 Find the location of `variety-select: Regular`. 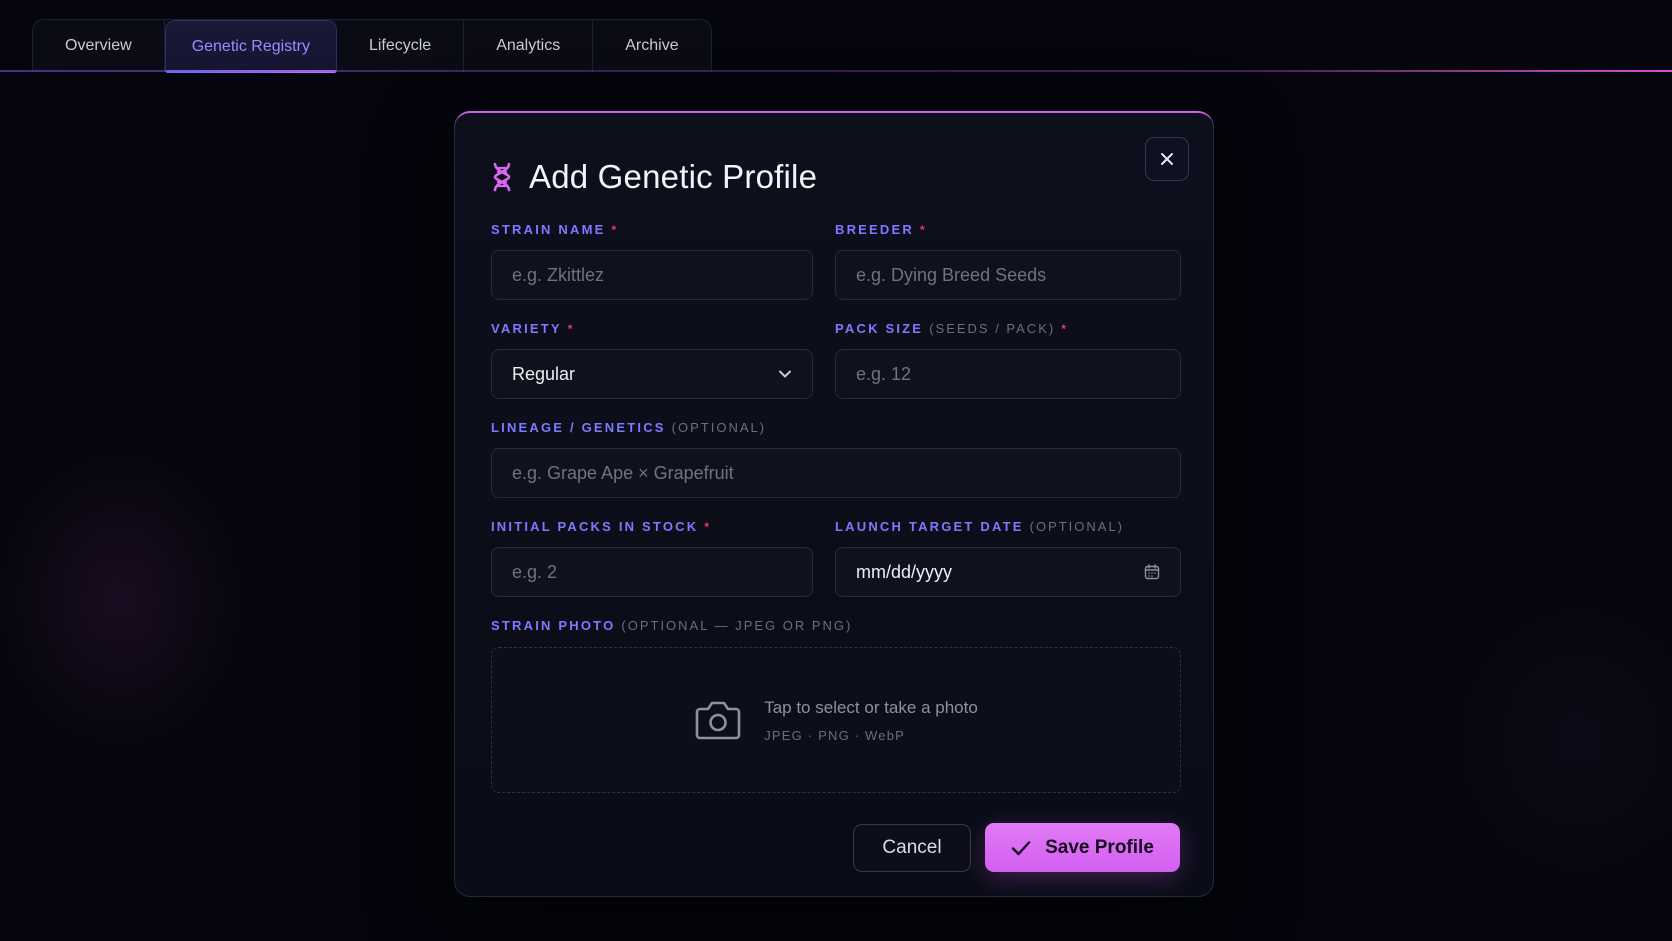

variety-select: Regular is located at coordinates (652, 374).